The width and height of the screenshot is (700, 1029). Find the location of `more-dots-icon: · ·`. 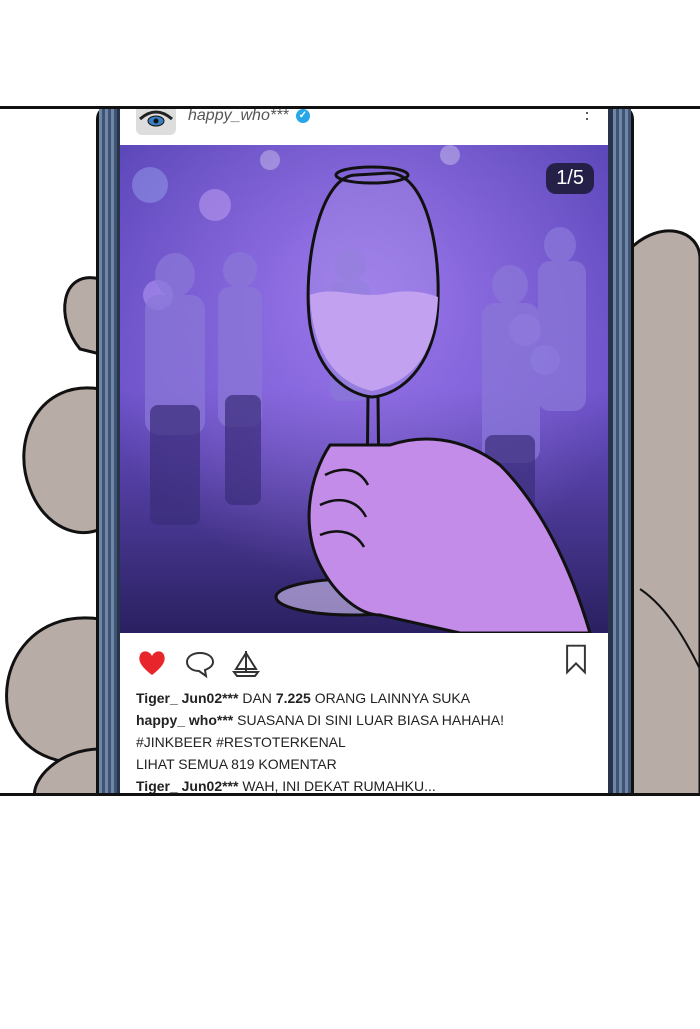

more-dots-icon: · · is located at coordinates (588, 118).